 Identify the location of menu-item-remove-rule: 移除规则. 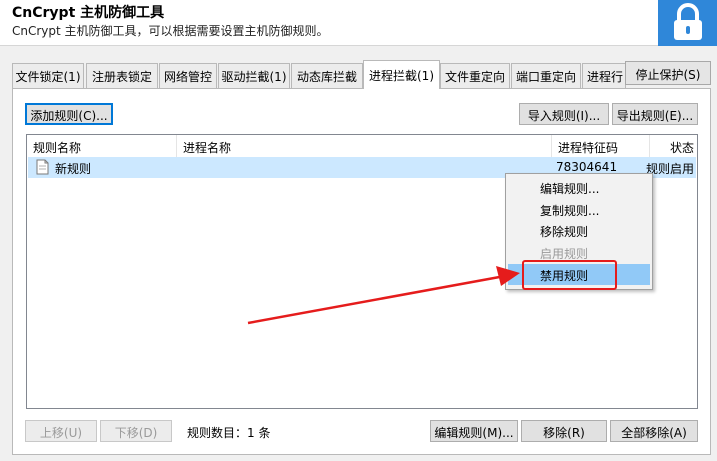
(579, 230).